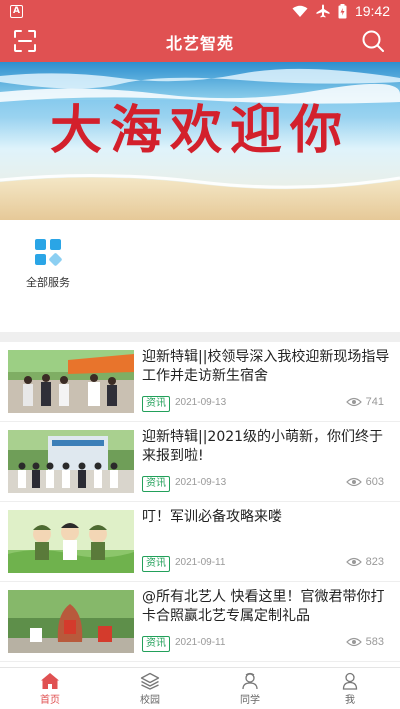 The width and height of the screenshot is (400, 709). I want to click on bottom-nav: 首页 校园 同学 我, so click(200, 688).